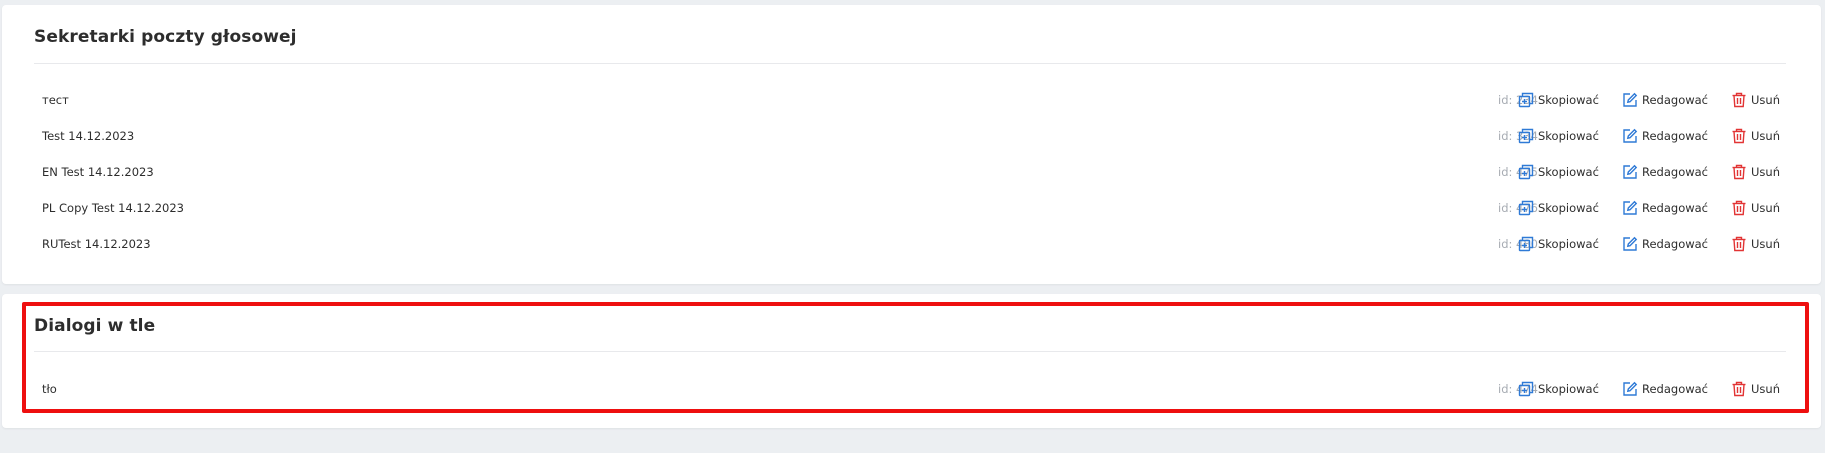  I want to click on item-name: Test 14.12.2023, so click(88, 136).